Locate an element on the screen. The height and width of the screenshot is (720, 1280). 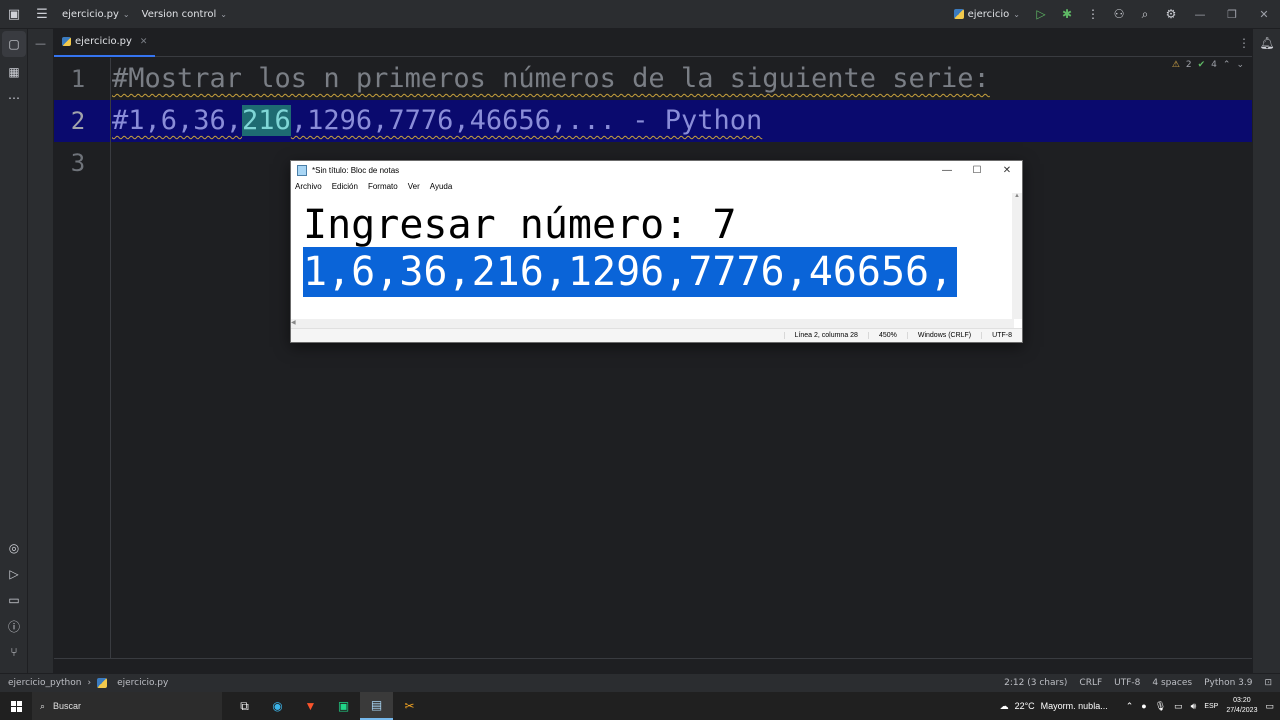
add-user-icon: ⚇ is located at coordinates (1119, 14).